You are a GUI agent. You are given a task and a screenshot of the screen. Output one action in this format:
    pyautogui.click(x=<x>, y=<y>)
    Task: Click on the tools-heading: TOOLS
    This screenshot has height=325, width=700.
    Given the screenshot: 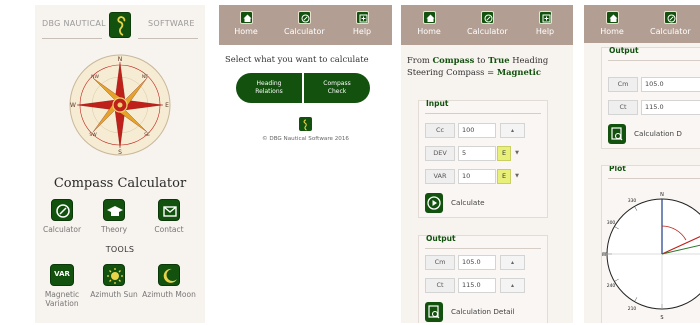 What is the action you would take?
    pyautogui.click(x=120, y=249)
    